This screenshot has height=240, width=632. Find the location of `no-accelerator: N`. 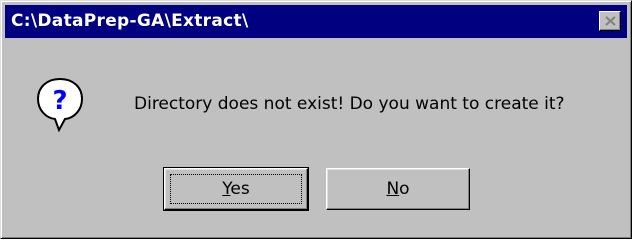

no-accelerator: N is located at coordinates (393, 189).